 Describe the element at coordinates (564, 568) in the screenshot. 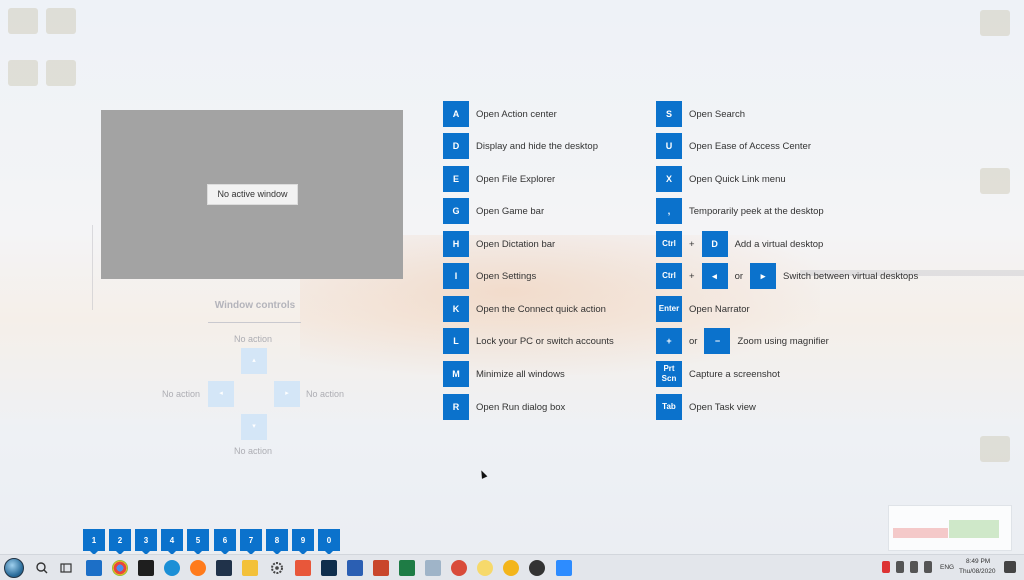

I see `zoom-icon` at that location.